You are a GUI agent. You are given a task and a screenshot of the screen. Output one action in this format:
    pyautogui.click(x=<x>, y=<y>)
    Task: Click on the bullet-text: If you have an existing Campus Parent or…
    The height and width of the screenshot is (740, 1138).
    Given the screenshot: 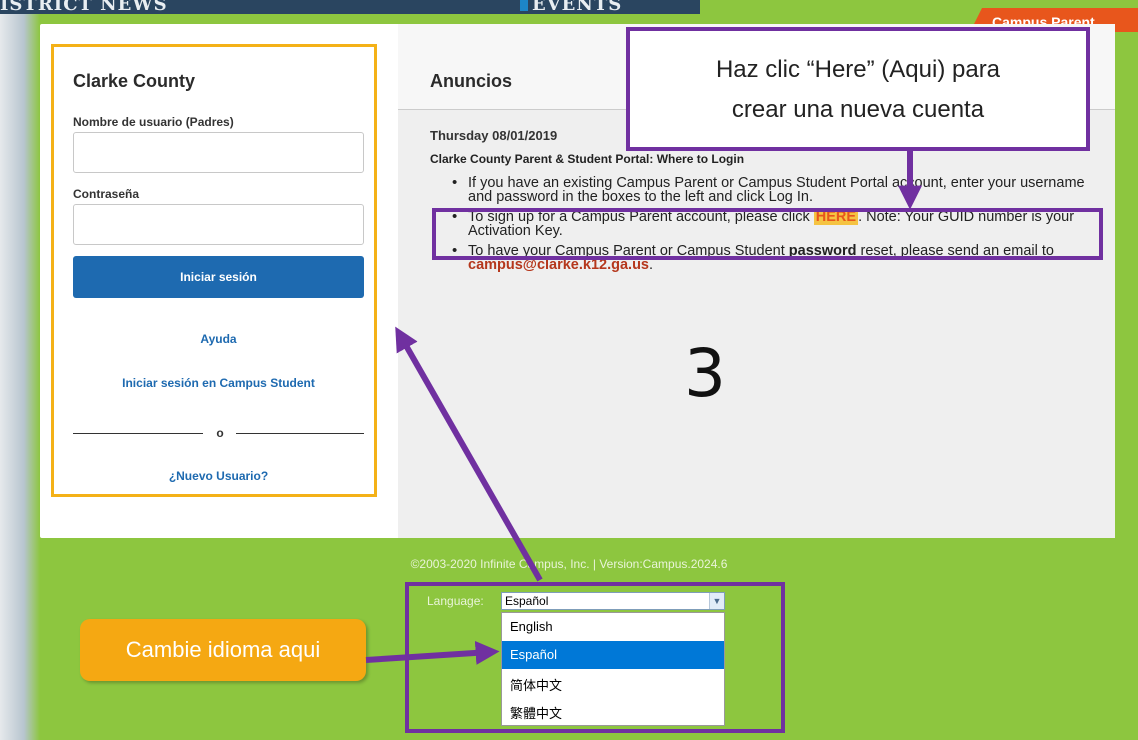 What is the action you would take?
    pyautogui.click(x=776, y=190)
    